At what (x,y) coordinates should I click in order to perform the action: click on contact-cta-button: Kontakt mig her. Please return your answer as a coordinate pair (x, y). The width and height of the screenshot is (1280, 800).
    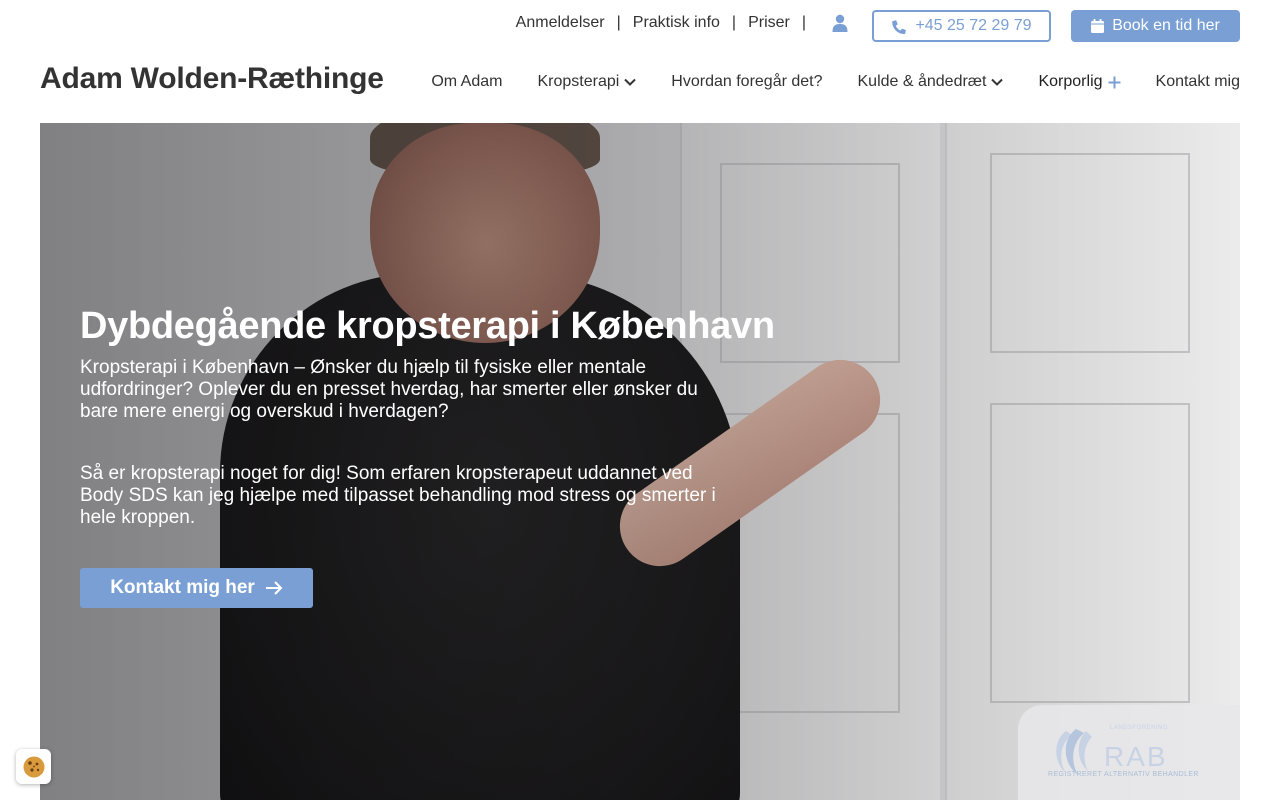
    Looking at the image, I should click on (196, 588).